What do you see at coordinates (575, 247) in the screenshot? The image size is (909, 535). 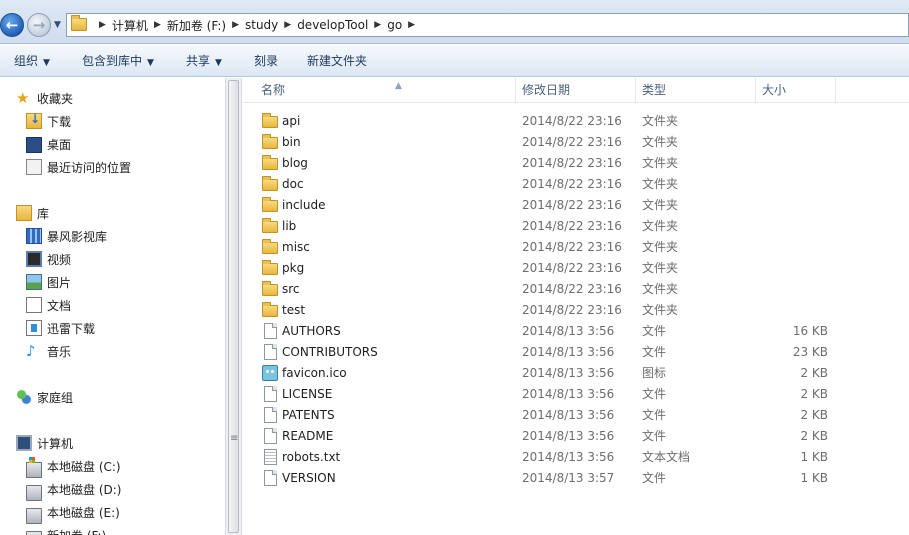 I see `table-row: misc 2014/8/22 23:16 文件夹` at bounding box center [575, 247].